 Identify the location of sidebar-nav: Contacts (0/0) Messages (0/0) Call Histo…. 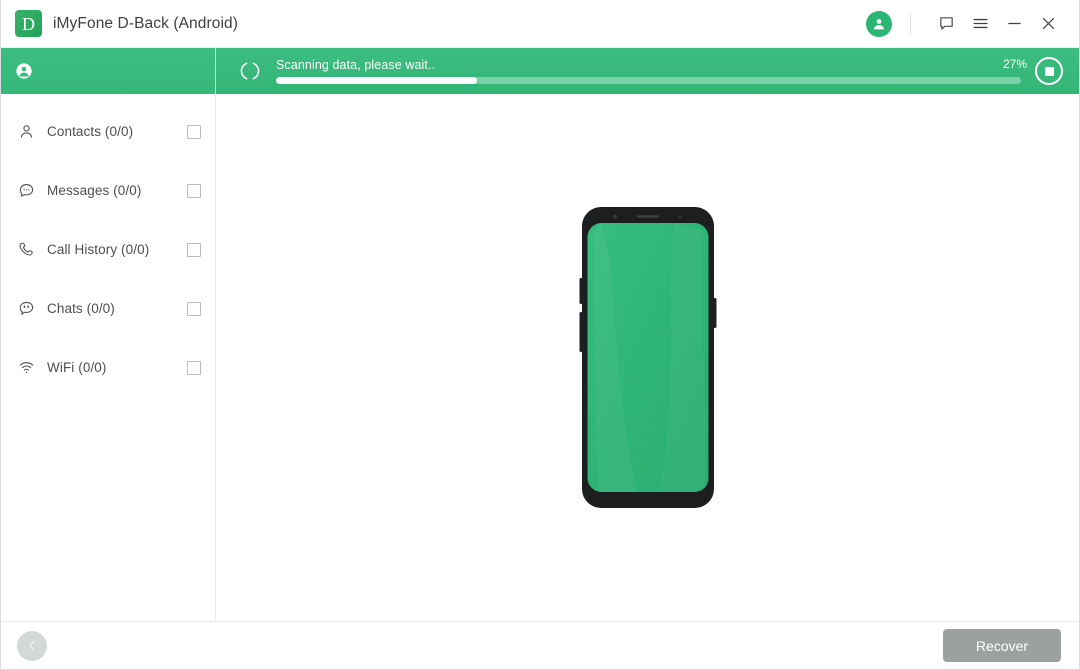
(108, 245).